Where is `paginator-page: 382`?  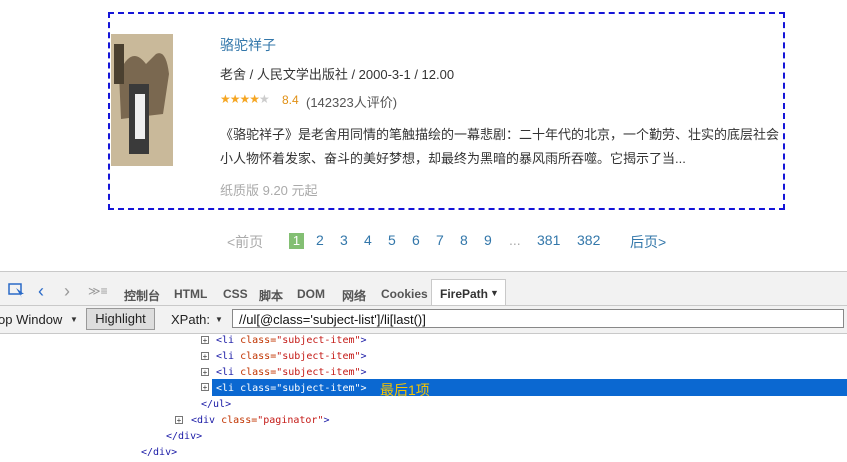 paginator-page: 382 is located at coordinates (588, 240).